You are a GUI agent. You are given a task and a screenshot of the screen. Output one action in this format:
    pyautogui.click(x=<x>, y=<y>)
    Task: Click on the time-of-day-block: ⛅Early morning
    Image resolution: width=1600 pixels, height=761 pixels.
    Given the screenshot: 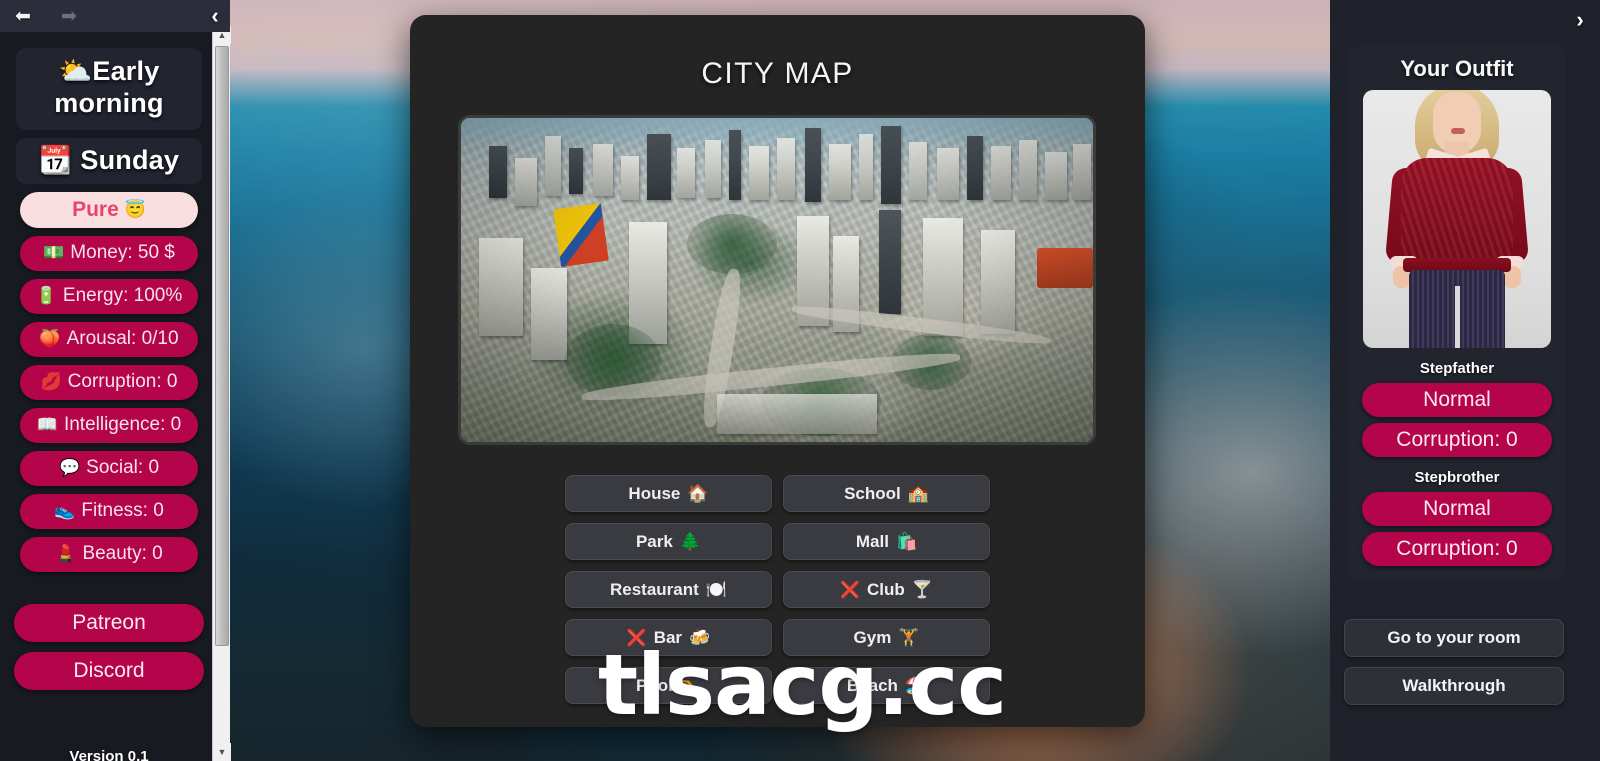 What is the action you would take?
    pyautogui.click(x=109, y=89)
    